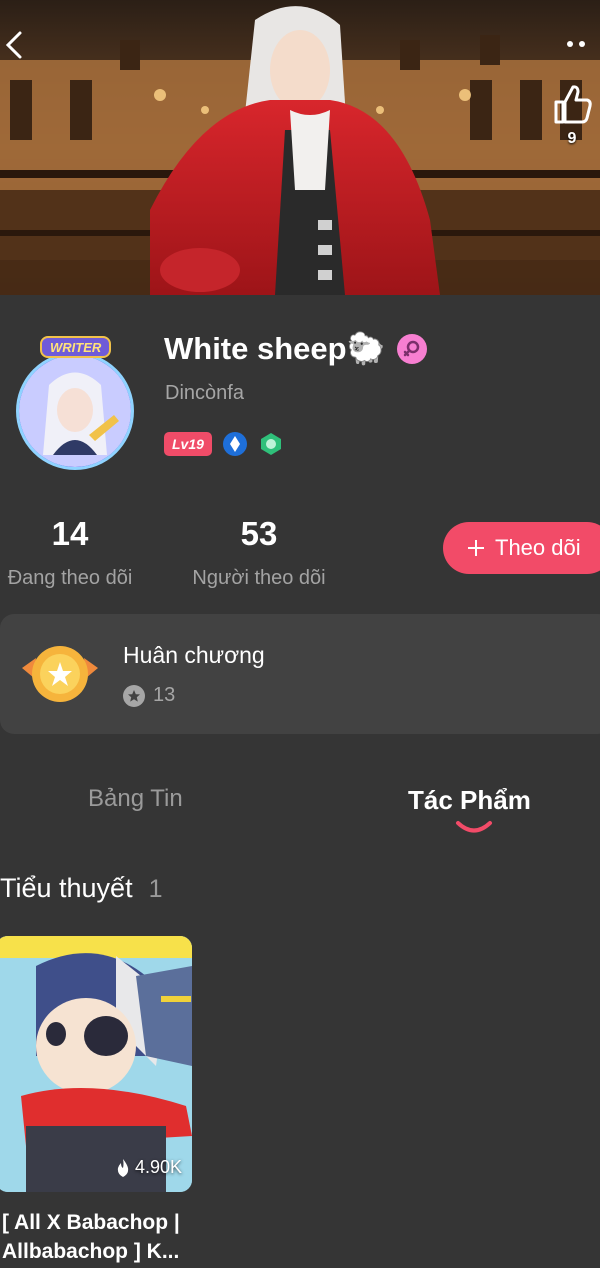 Image resolution: width=600 pixels, height=1268 pixels. I want to click on following-stat: 14 Đang theo dõi, so click(70, 552).